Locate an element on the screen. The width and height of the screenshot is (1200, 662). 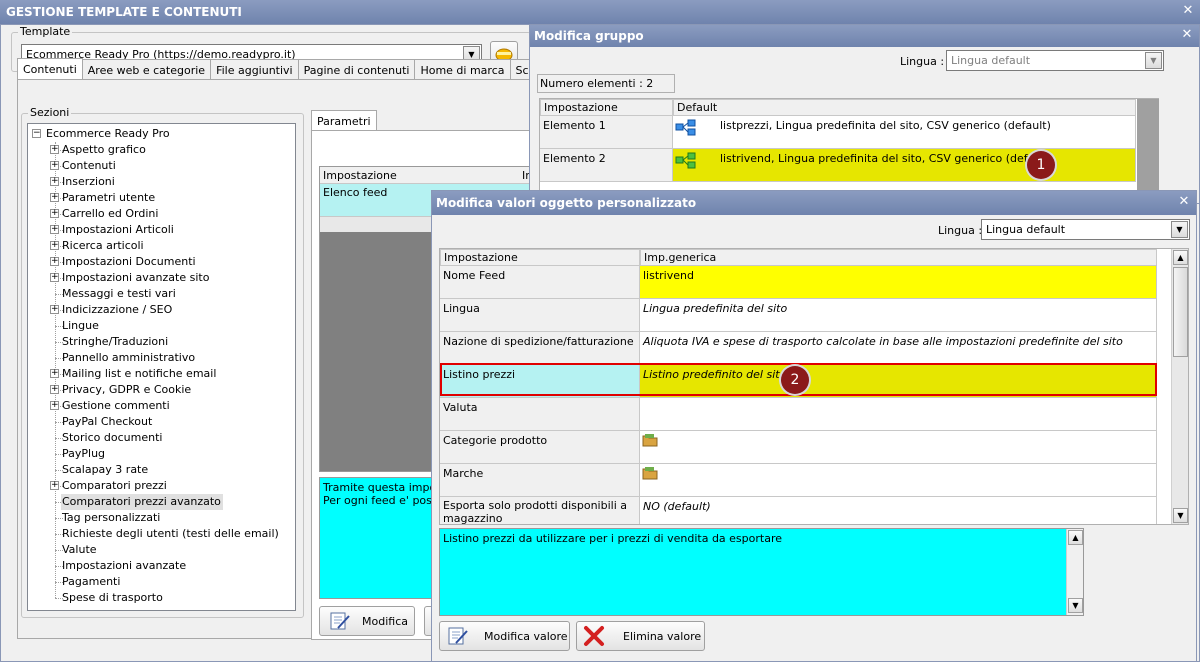
tab-parametri: Parametri is located at coordinates (344, 120).